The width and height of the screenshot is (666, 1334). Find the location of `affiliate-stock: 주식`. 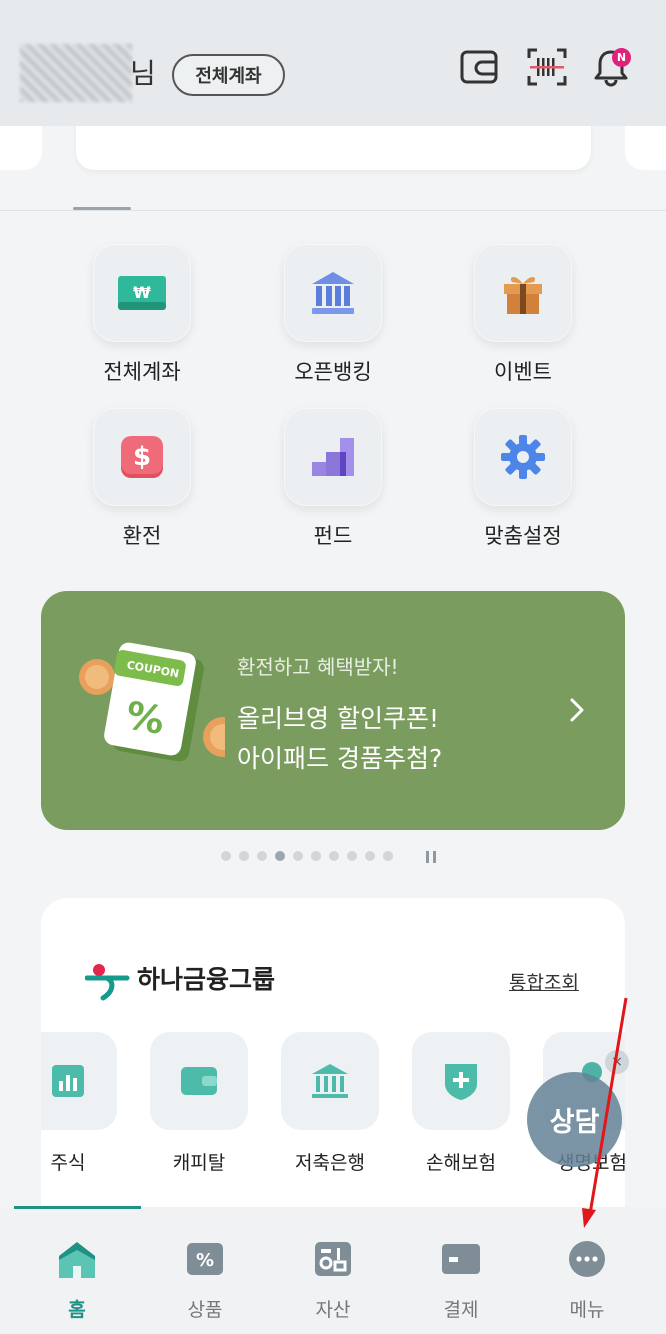

affiliate-stock: 주식 is located at coordinates (82, 1103).